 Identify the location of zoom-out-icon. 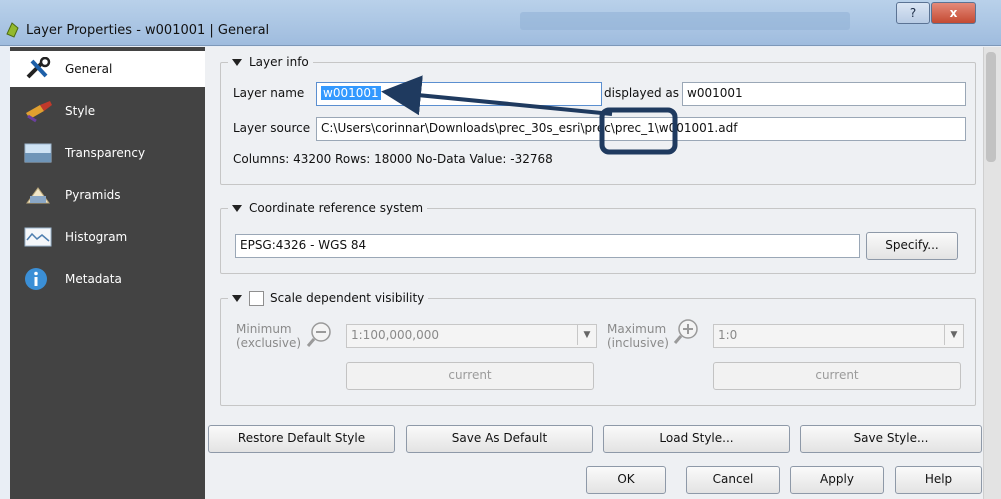
(320, 335).